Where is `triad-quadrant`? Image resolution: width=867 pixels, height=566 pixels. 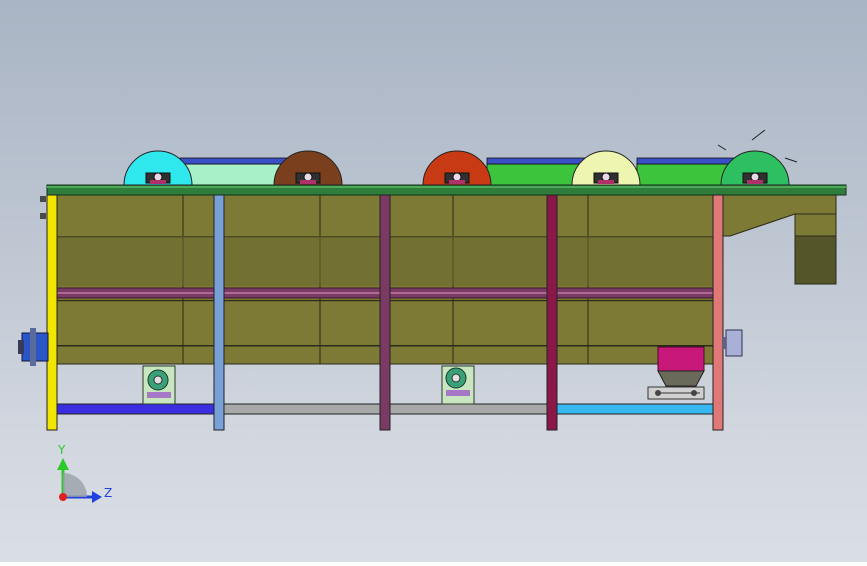 triad-quadrant is located at coordinates (75, 485).